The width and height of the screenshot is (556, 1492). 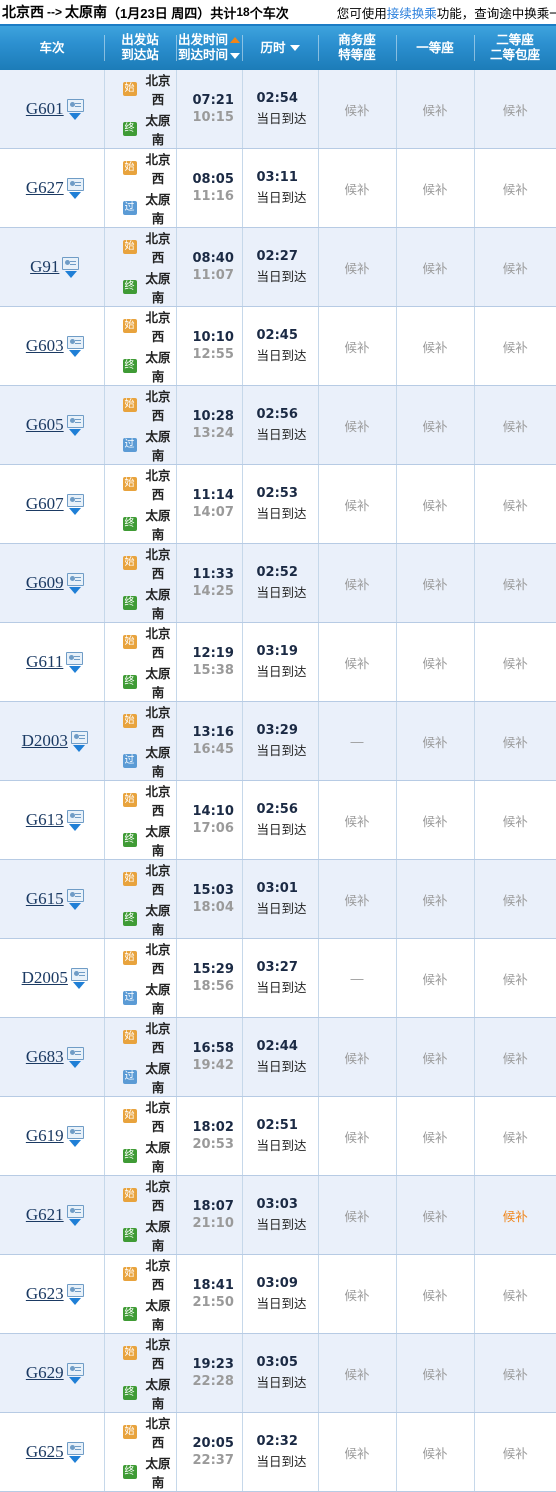 What do you see at coordinates (515, 48) in the screenshot?
I see `col-header-second-class: 二等座 二等包座` at bounding box center [515, 48].